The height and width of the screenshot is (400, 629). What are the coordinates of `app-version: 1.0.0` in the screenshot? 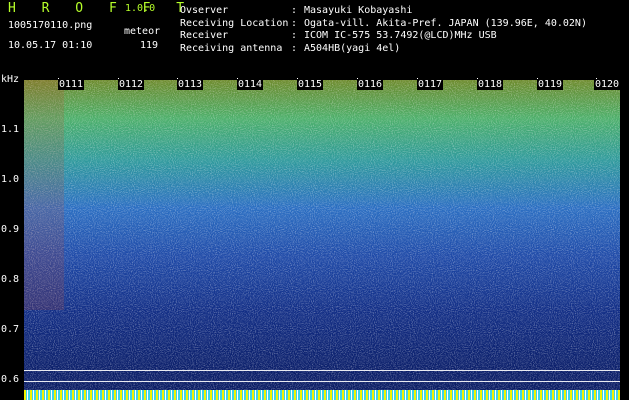 It's located at (140, 8).